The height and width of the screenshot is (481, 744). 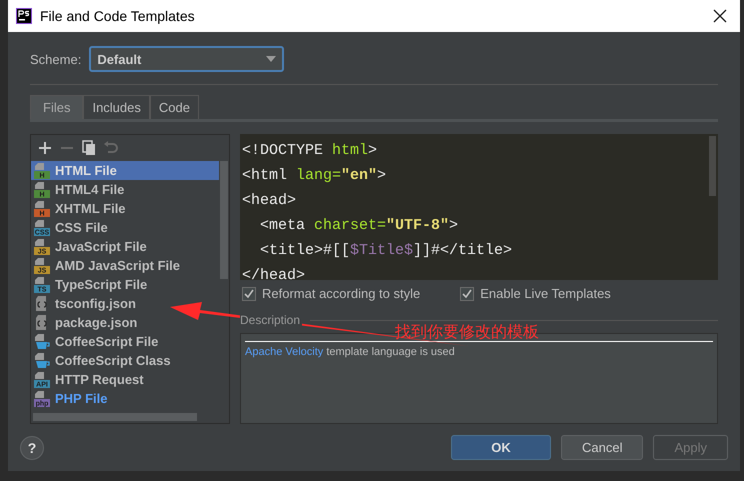 I want to click on window-title: File and Code Templates, so click(x=118, y=16).